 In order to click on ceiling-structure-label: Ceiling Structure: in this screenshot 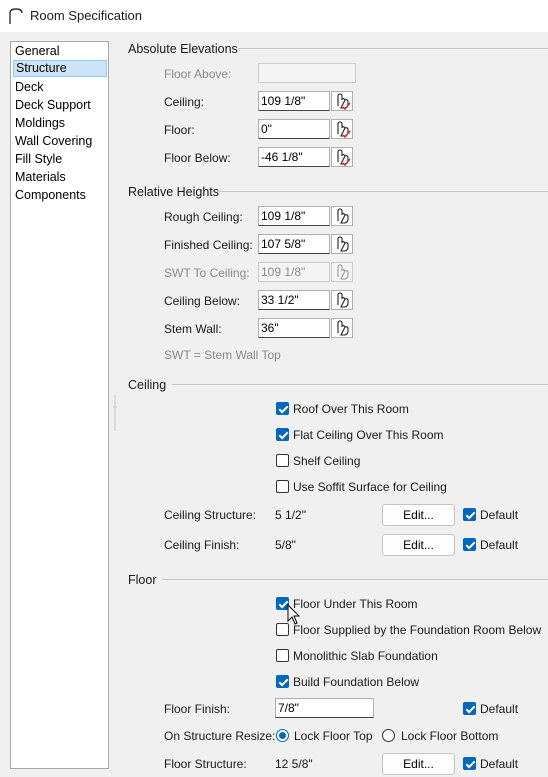, I will do `click(210, 515)`.